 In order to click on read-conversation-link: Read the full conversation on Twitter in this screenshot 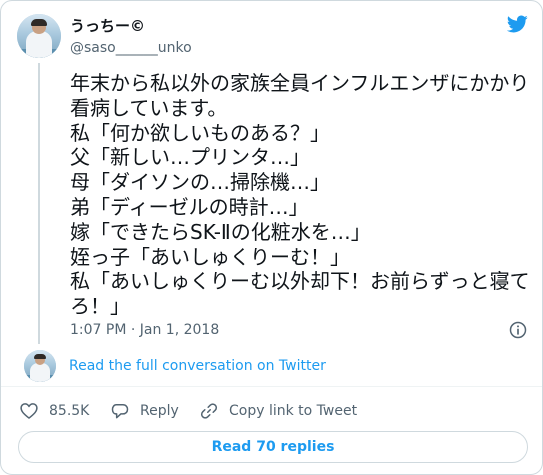, I will do `click(197, 366)`.